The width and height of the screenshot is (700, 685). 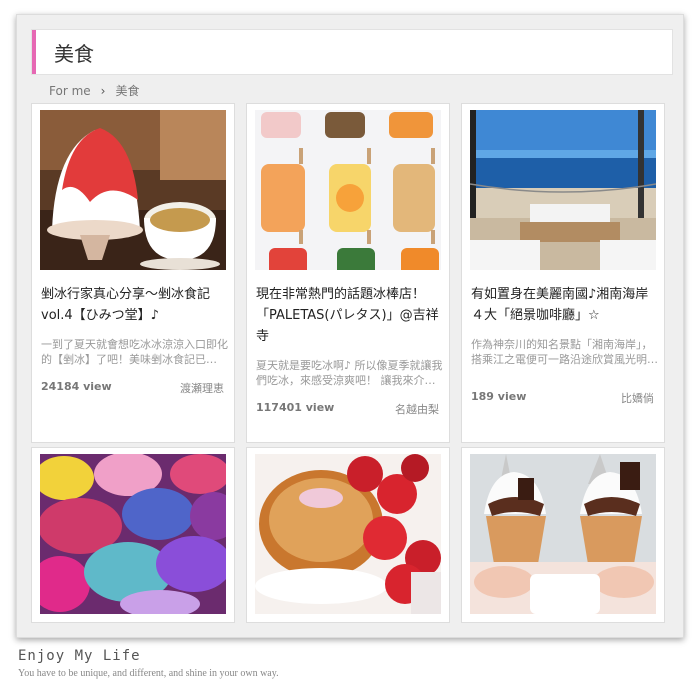 What do you see at coordinates (565, 305) in the screenshot?
I see `article-title: 有如置身在美麗南國♪湘南海岸４大「絕景咖啡廳」☆` at bounding box center [565, 305].